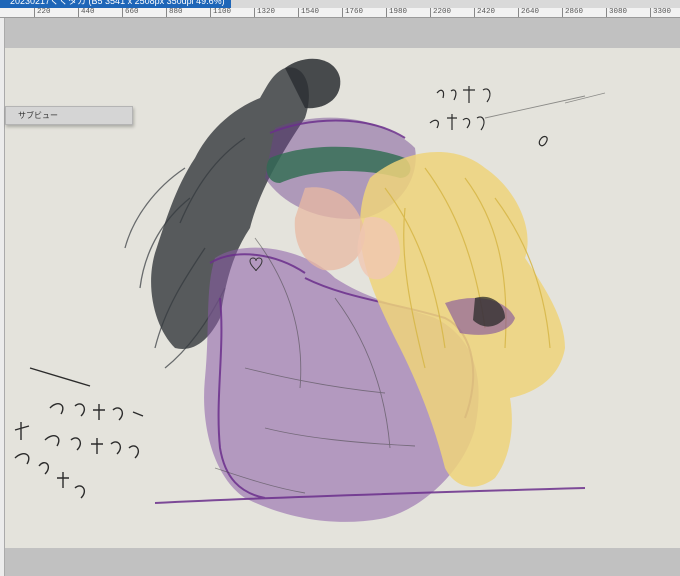 This screenshot has width=680, height=576. Describe the element at coordinates (572, 12) in the screenshot. I see `ruler-label: 2860` at that location.